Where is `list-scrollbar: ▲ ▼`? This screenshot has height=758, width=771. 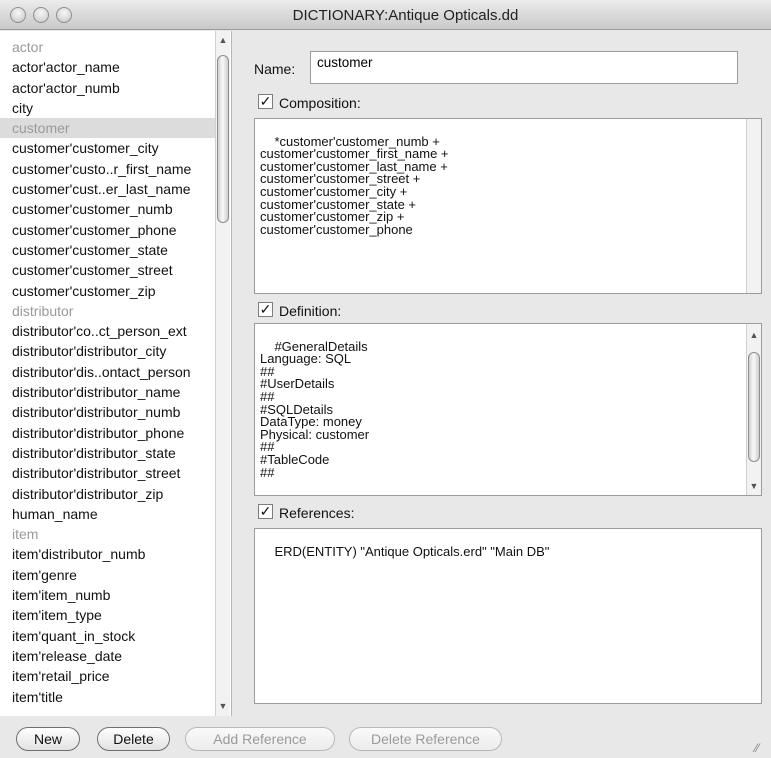 list-scrollbar: ▲ ▼ is located at coordinates (222, 373).